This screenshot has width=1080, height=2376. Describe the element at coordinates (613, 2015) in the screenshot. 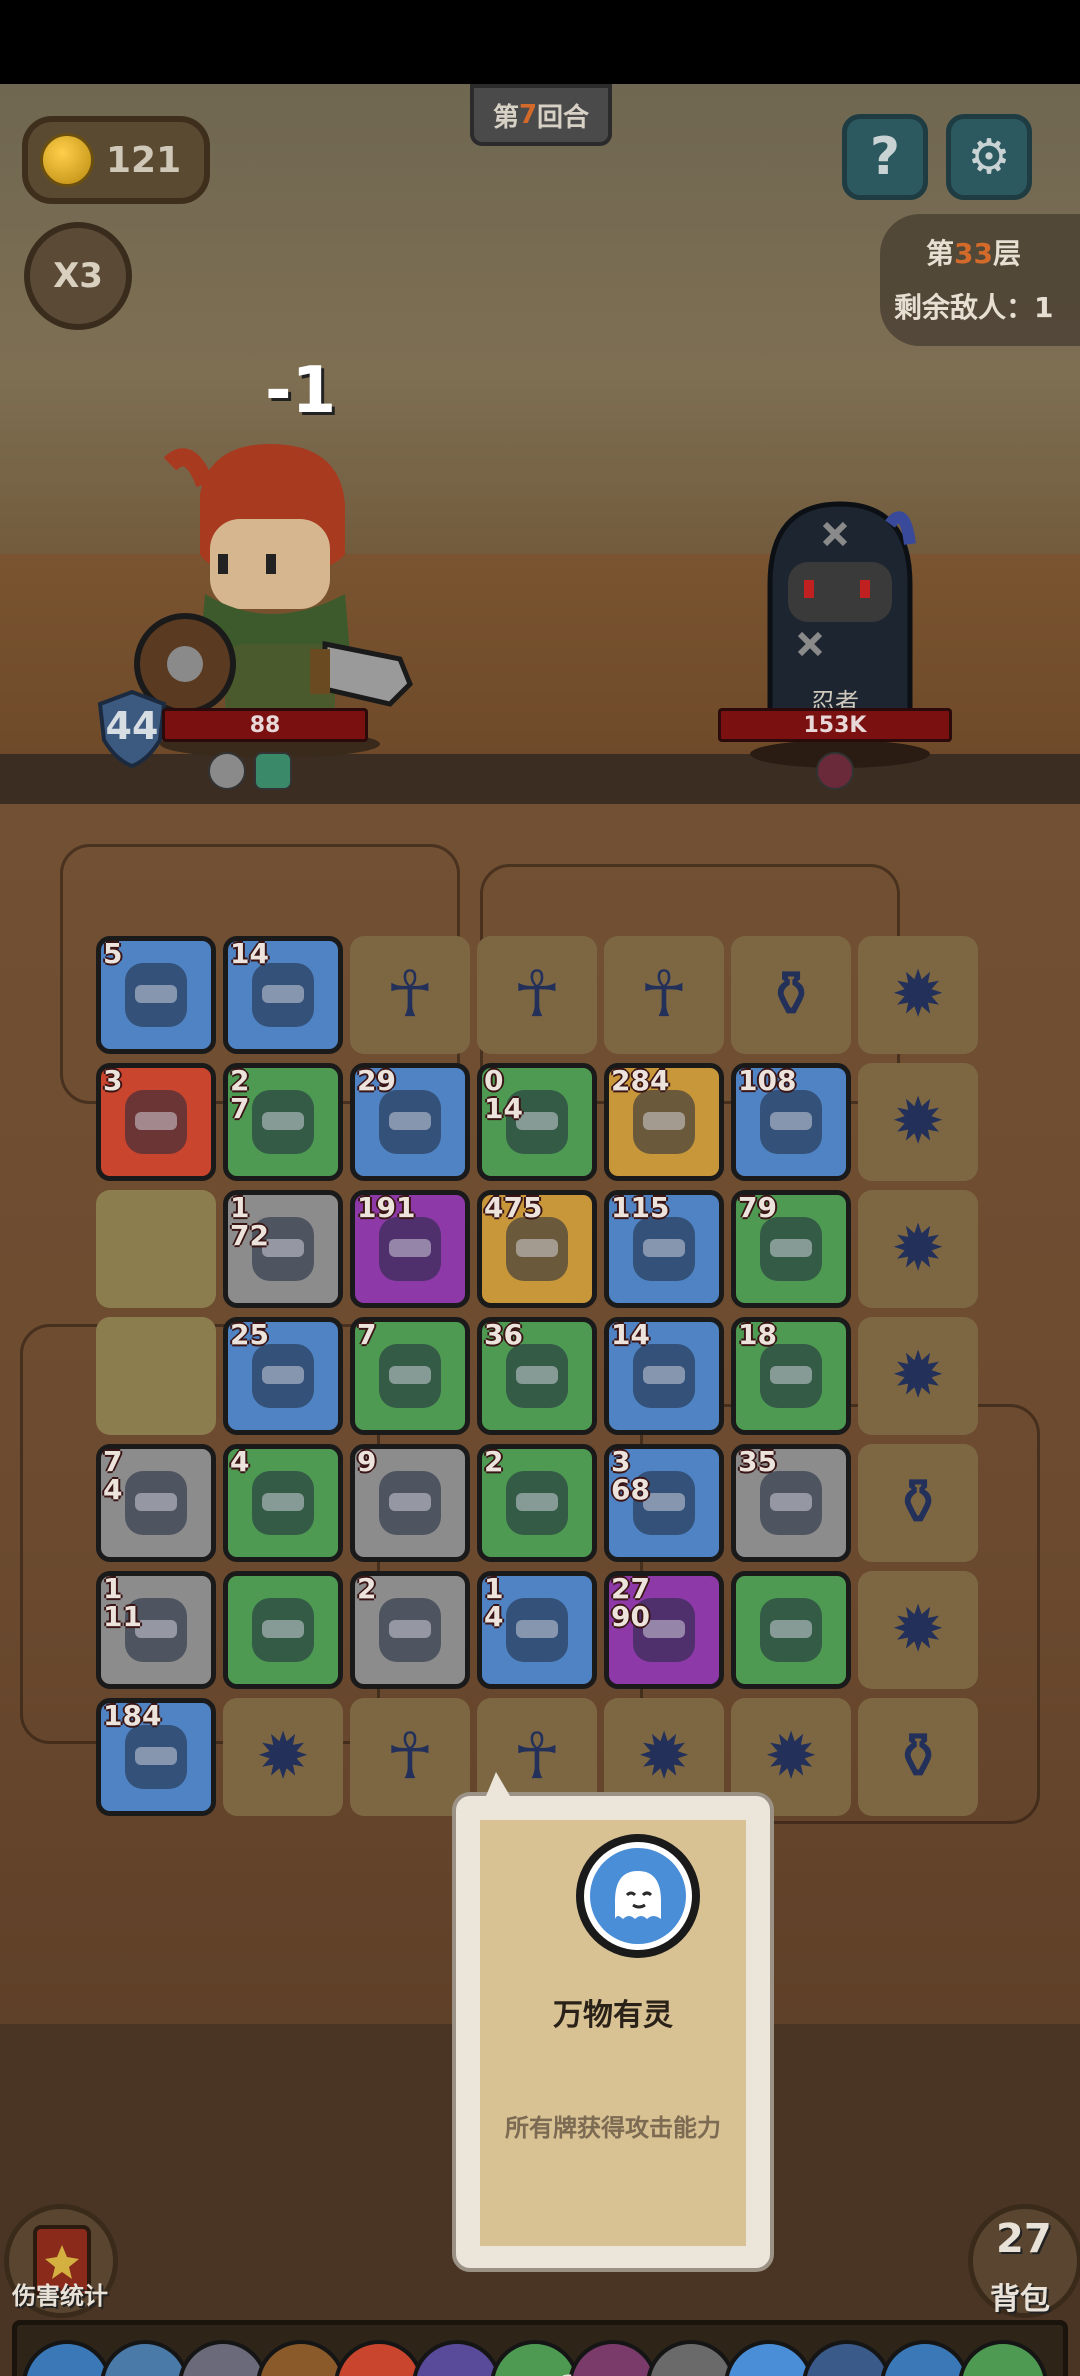

I see `tooltip-title: 万物有灵` at that location.